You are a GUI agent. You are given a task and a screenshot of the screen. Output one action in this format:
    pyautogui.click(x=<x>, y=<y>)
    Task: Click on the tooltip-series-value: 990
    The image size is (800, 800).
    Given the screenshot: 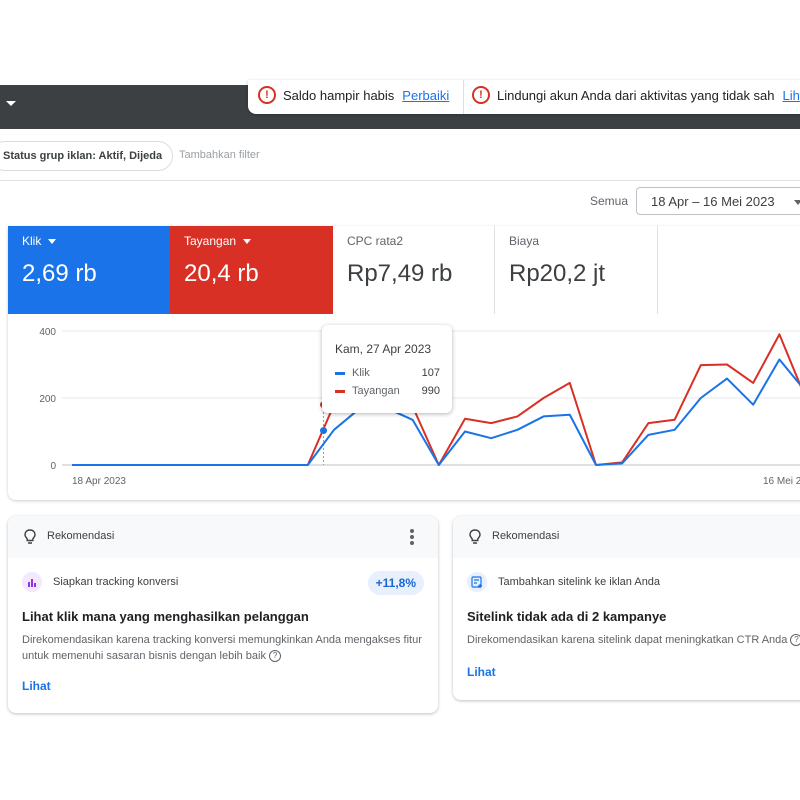 What is the action you would take?
    pyautogui.click(x=430, y=391)
    